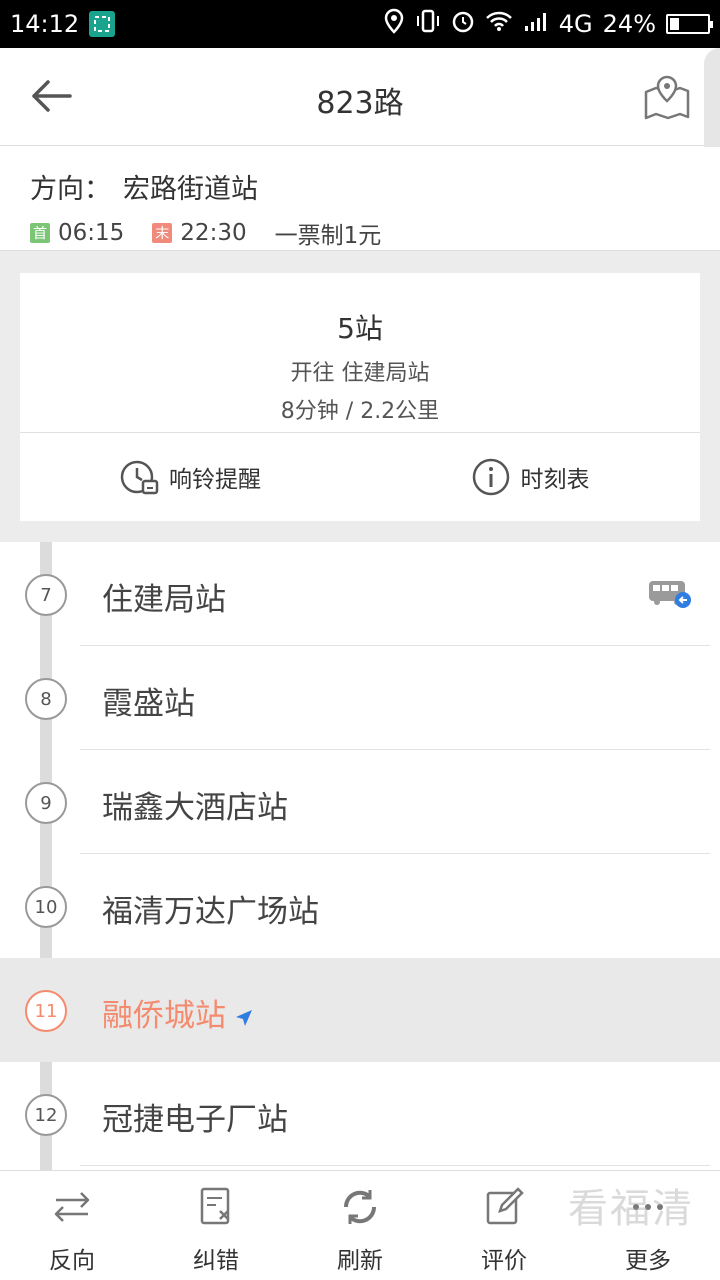  I want to click on report-error-button: 纠错, so click(216, 1225).